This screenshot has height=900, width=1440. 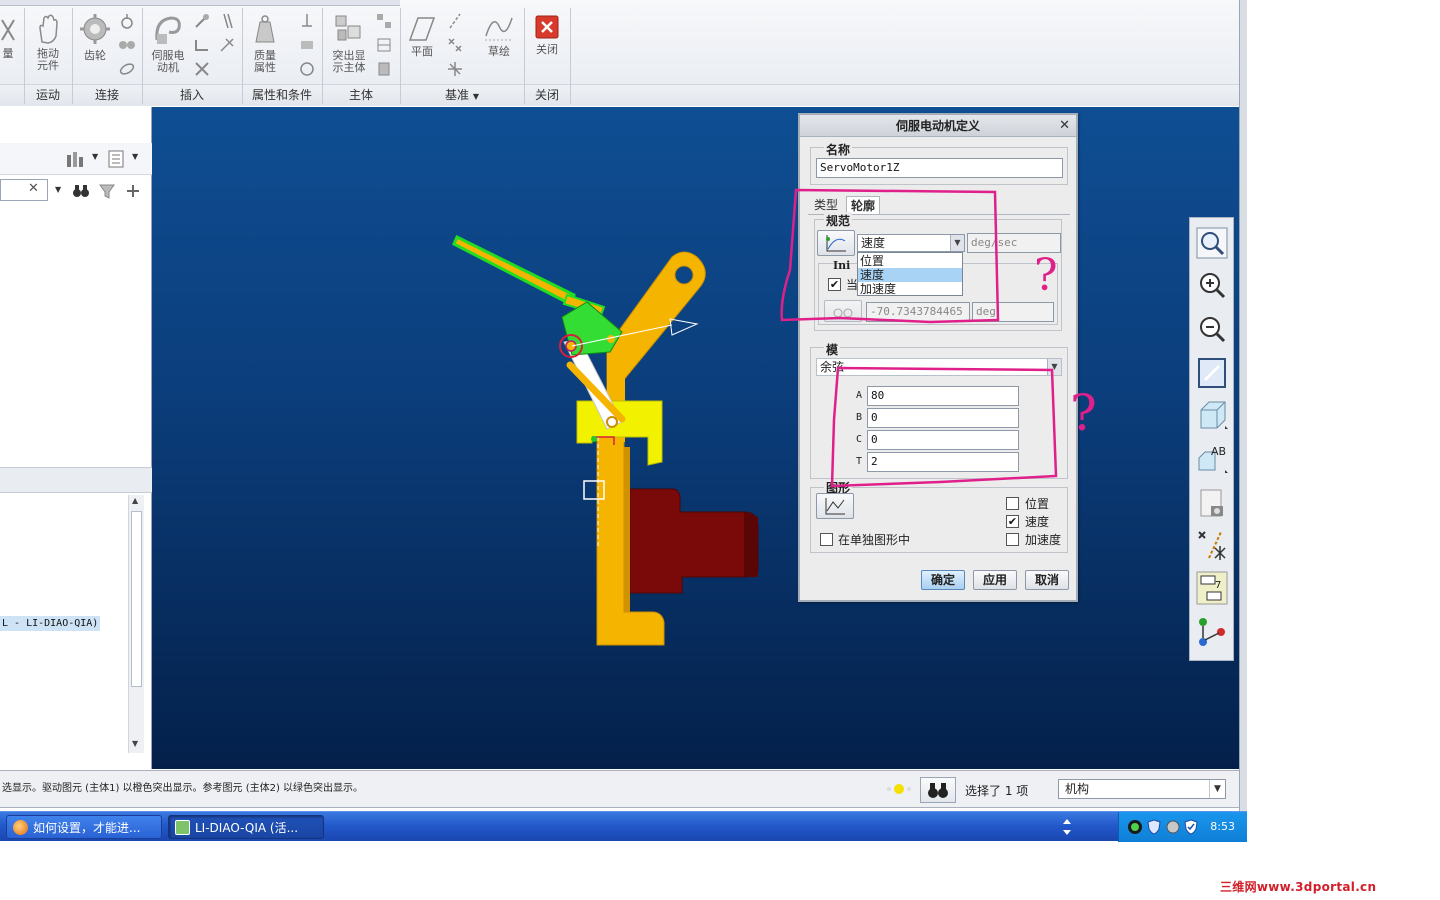 What do you see at coordinates (135, 500) in the screenshot?
I see `scroll-up-icon: ▲` at bounding box center [135, 500].